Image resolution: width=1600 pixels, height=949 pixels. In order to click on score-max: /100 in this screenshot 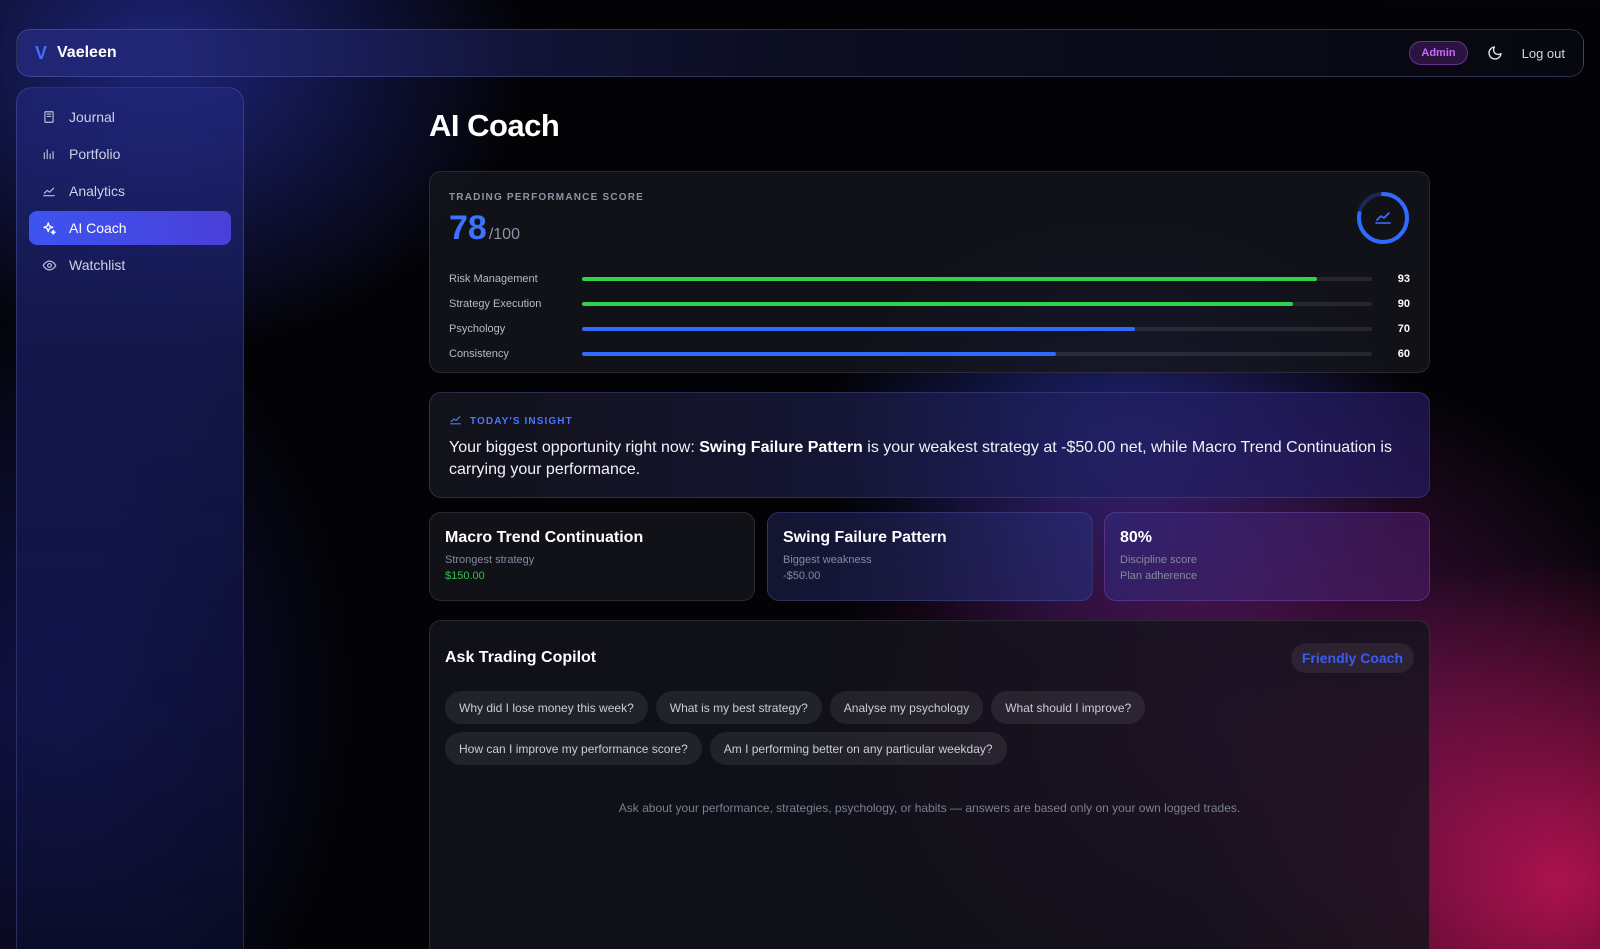, I will do `click(504, 234)`.